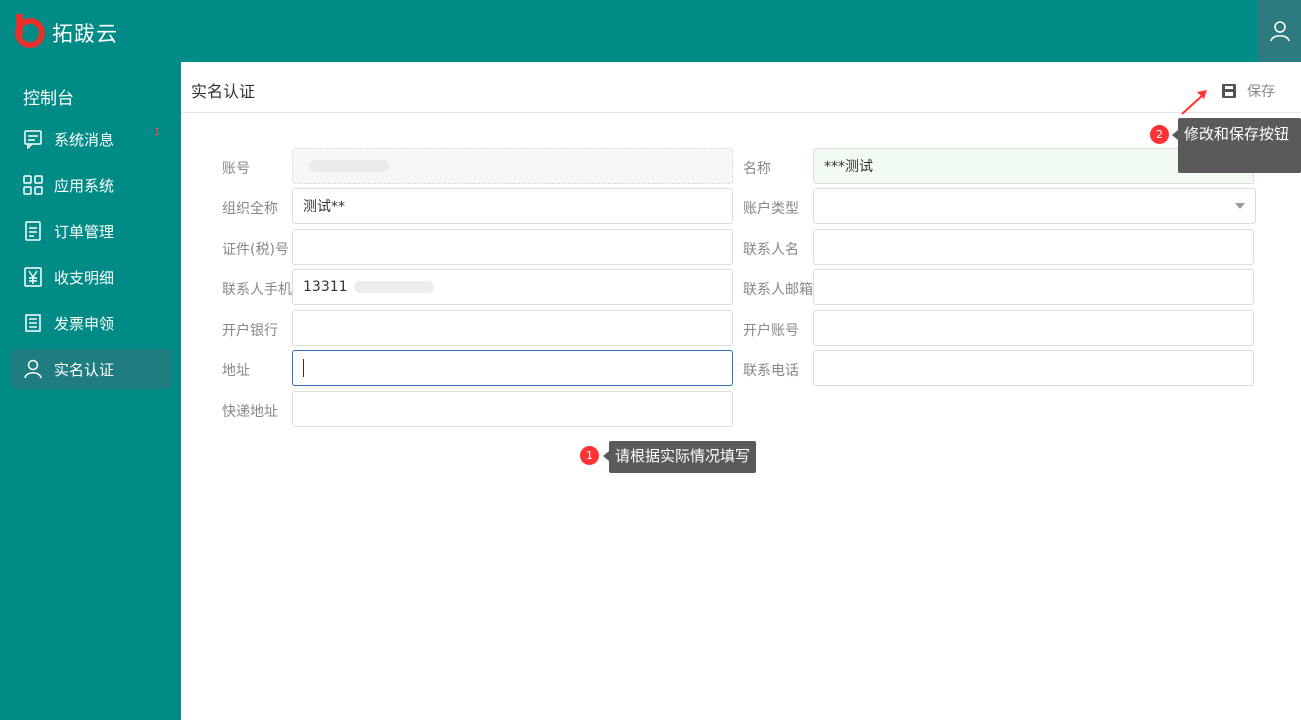 This screenshot has height=720, width=1301. What do you see at coordinates (236, 169) in the screenshot?
I see `account-label: 账号` at bounding box center [236, 169].